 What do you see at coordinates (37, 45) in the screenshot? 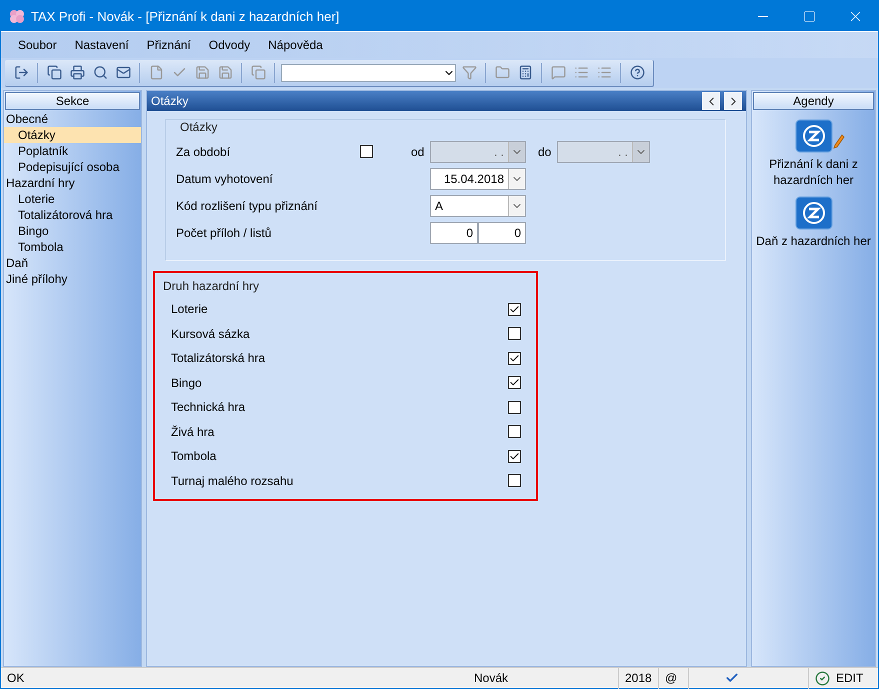
I see `menu-item: Soubor` at bounding box center [37, 45].